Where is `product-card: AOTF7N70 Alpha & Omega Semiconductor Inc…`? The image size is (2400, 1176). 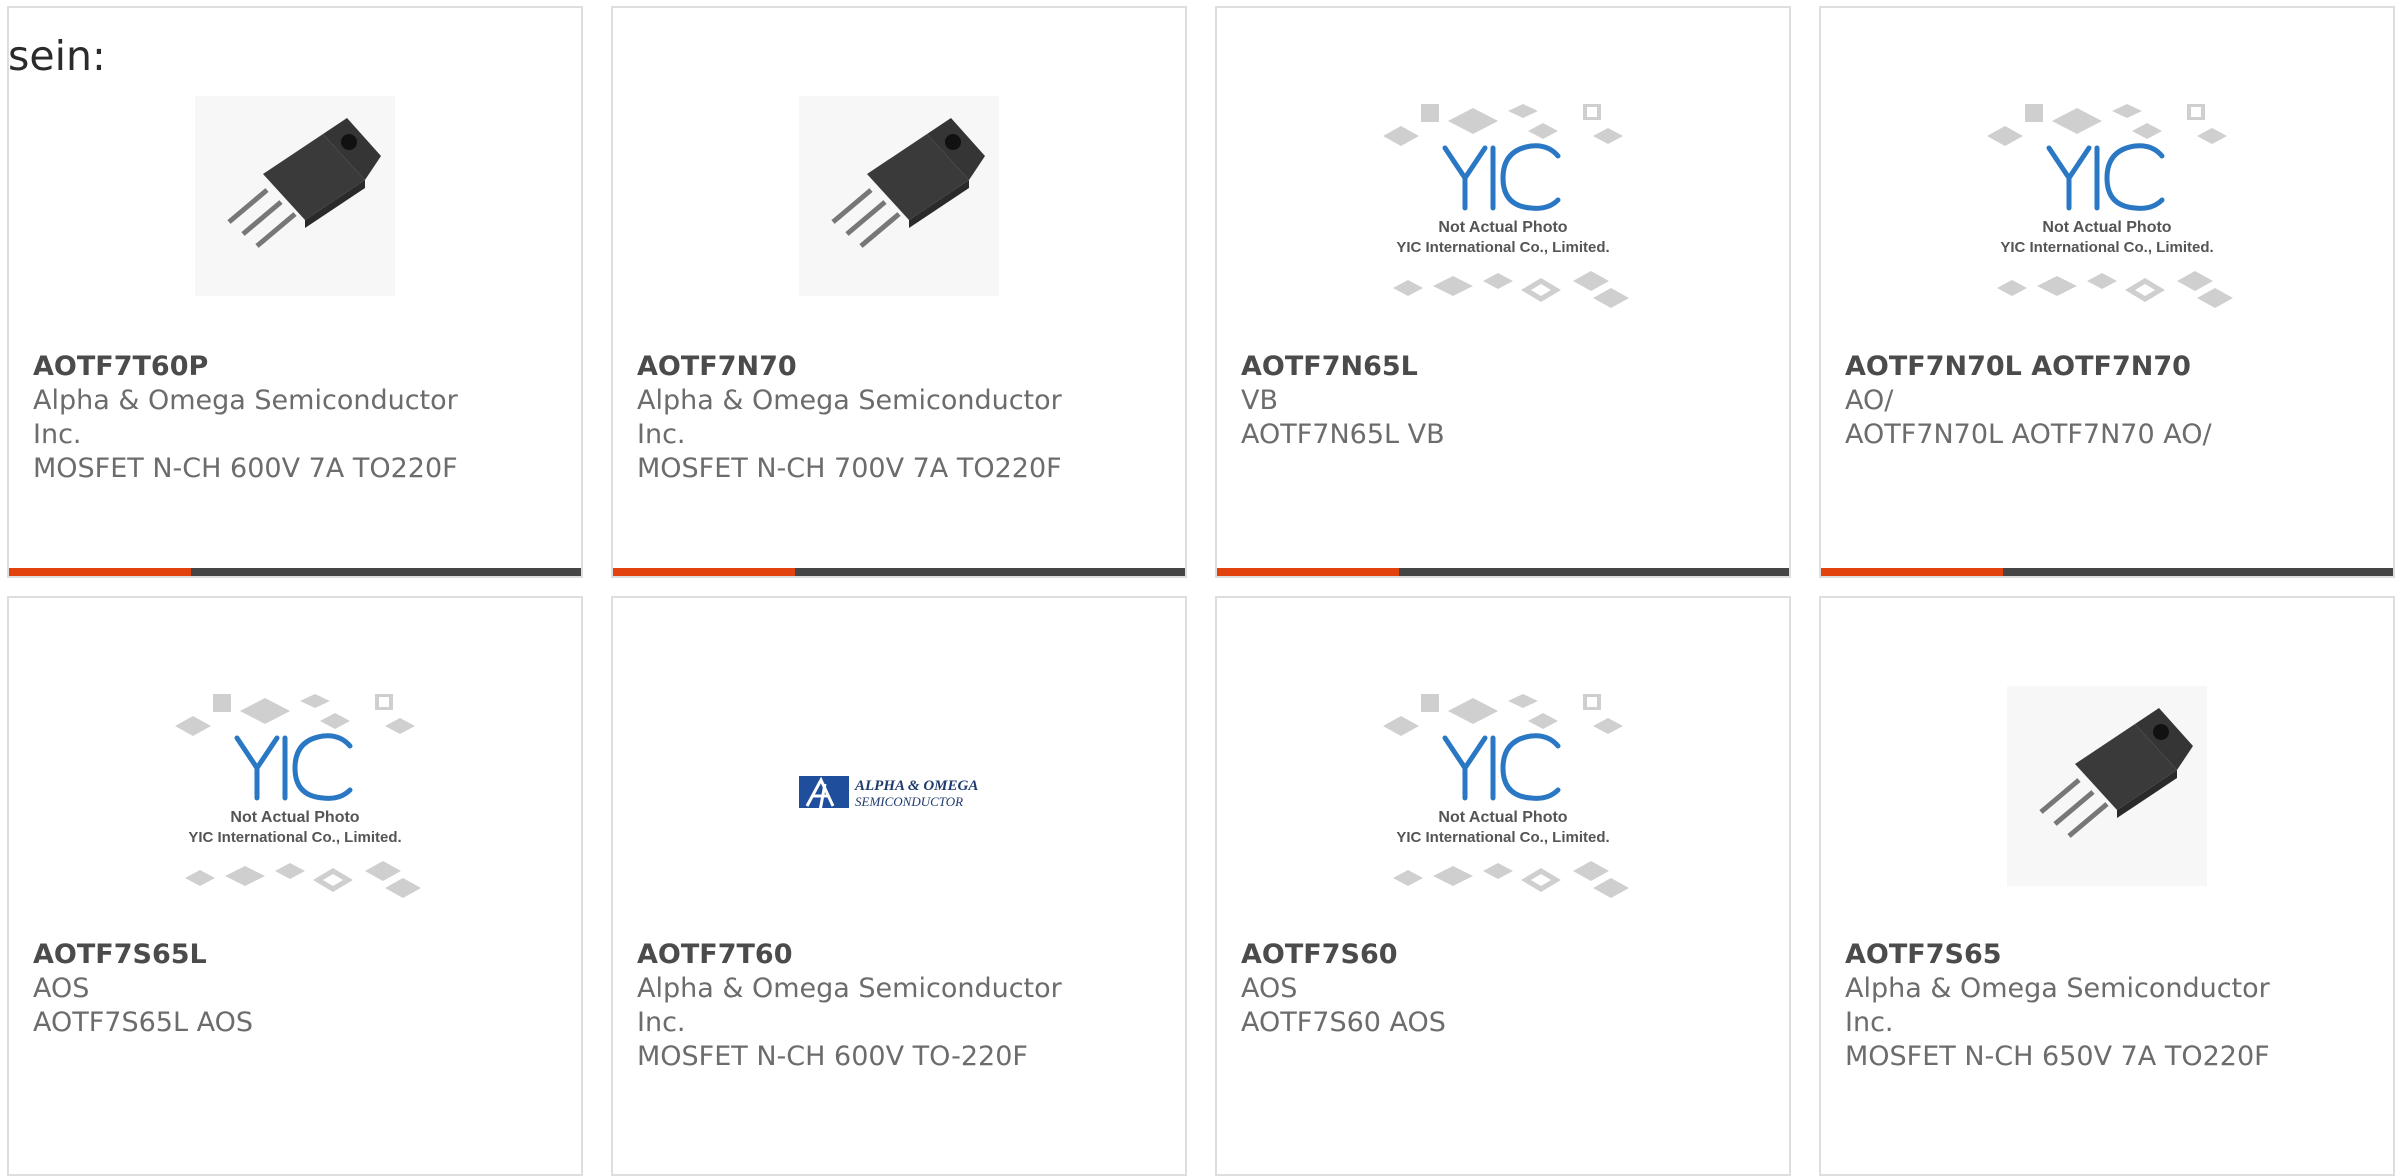
product-card: AOTF7N70 Alpha & Omega Semiconductor Inc… is located at coordinates (899, 292).